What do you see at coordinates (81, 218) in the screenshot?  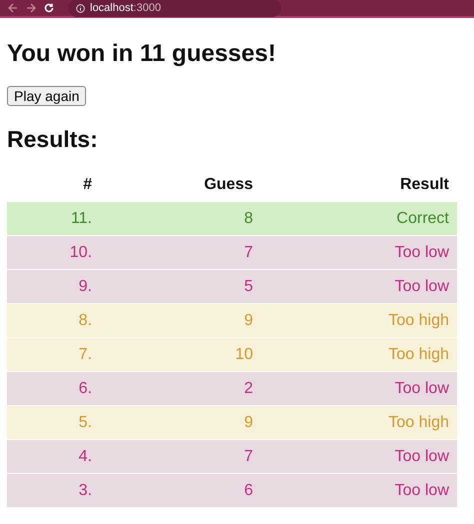 I see `table-cell: 11.` at bounding box center [81, 218].